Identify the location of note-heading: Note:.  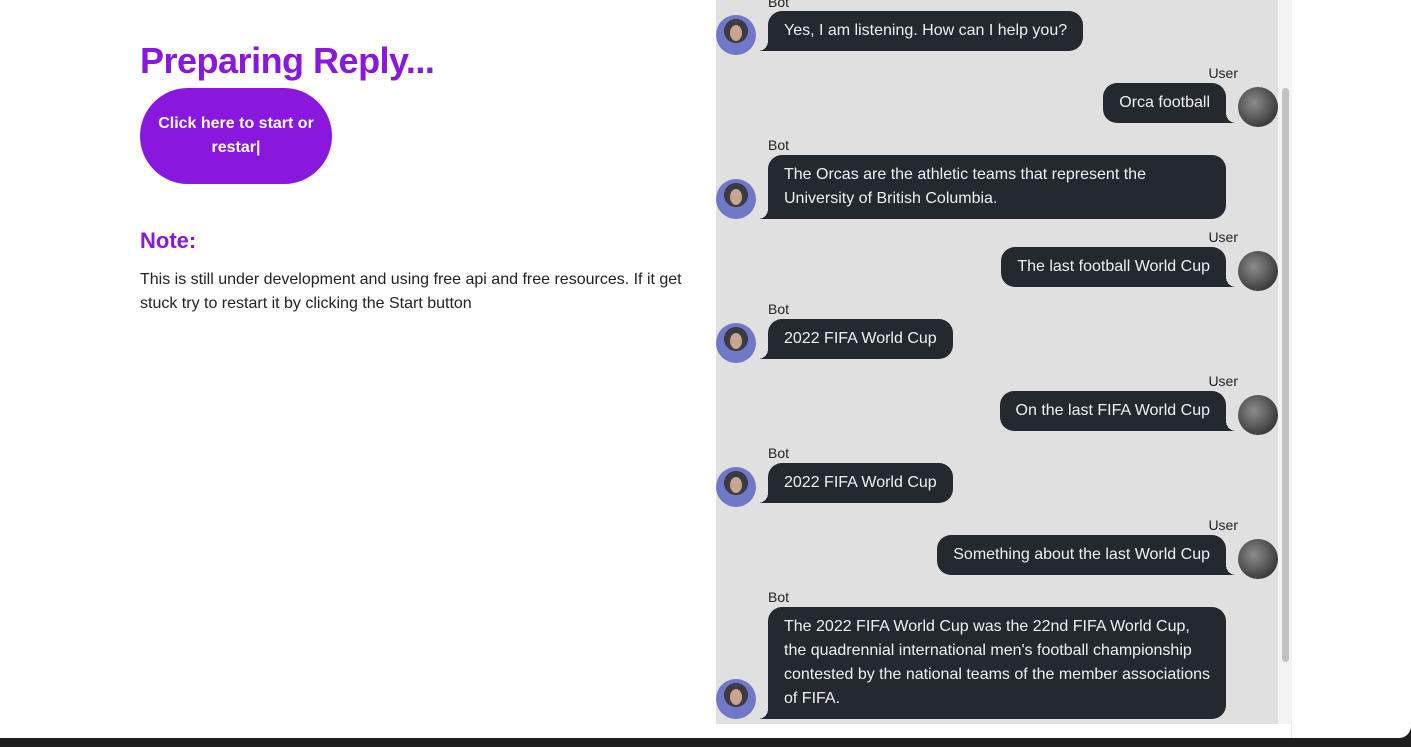
(168, 240).